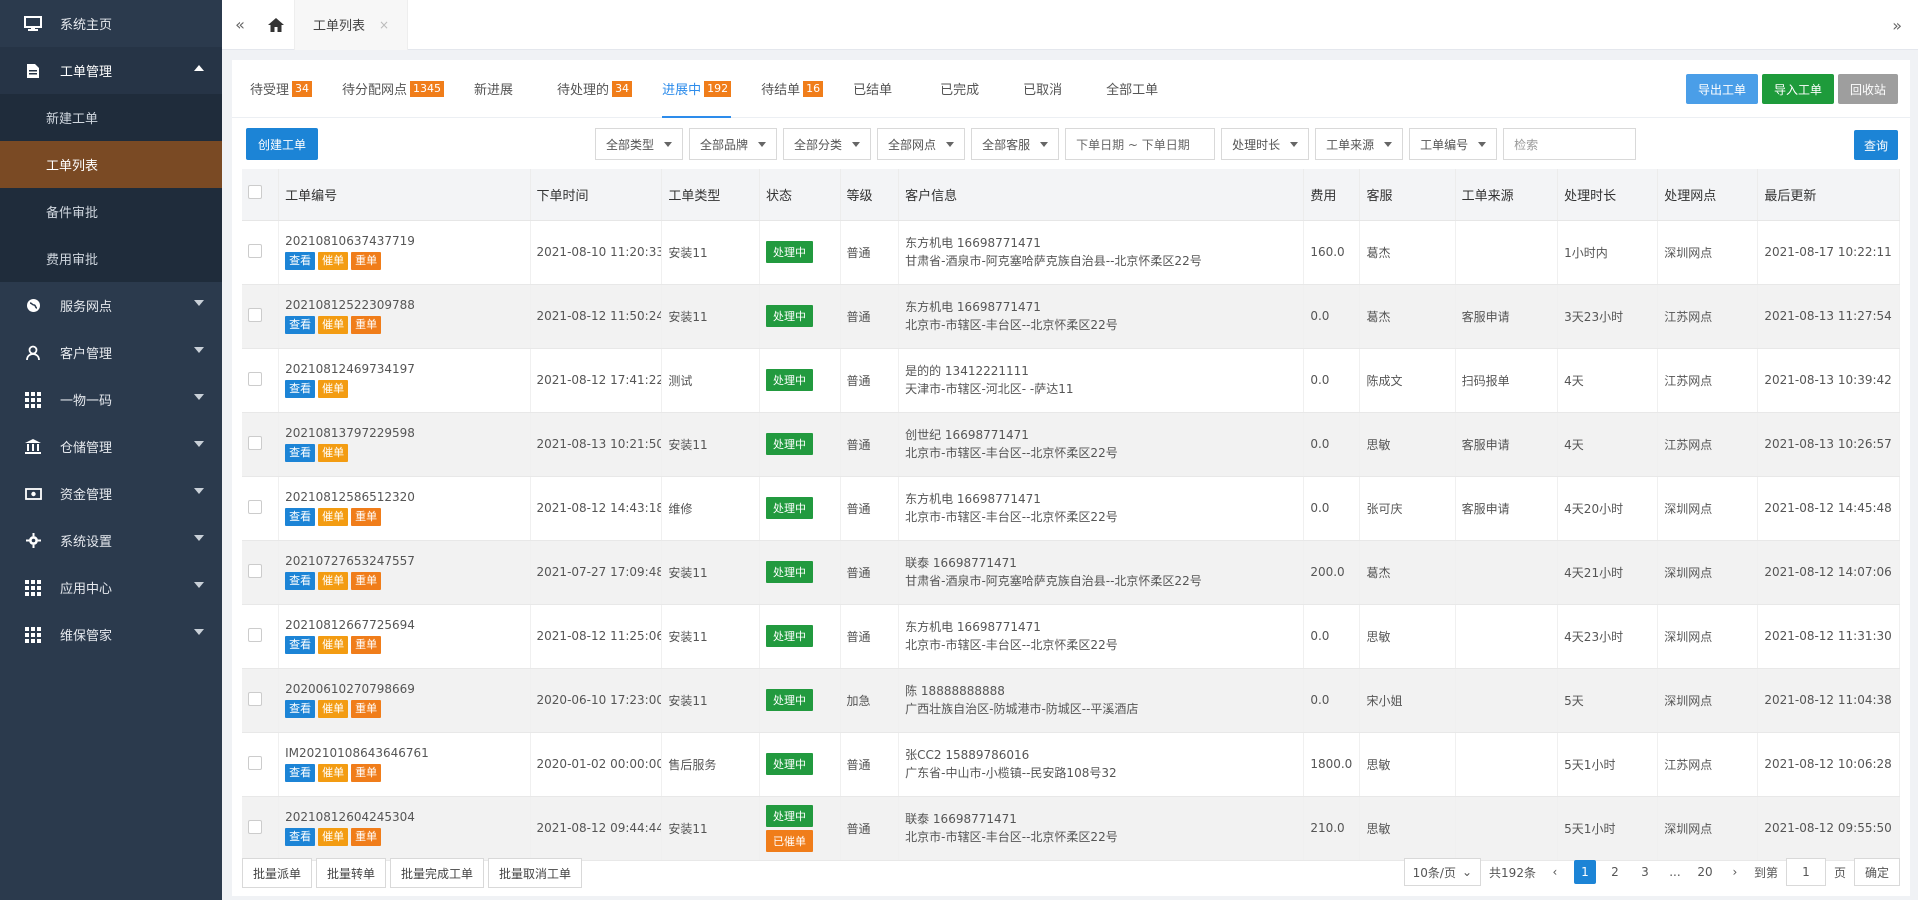 This screenshot has height=900, width=1918. What do you see at coordinates (921, 144) in the screenshot?
I see `network-filter: 全部网点` at bounding box center [921, 144].